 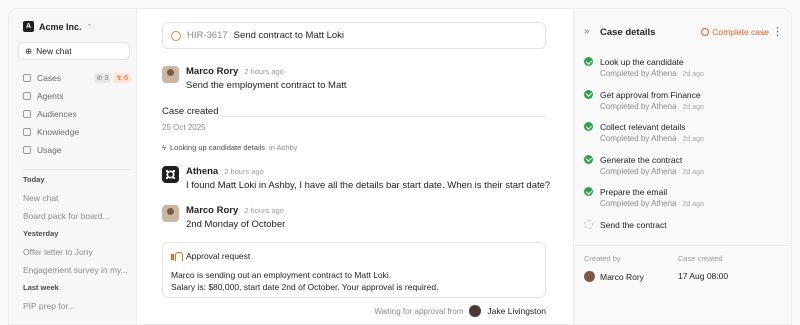 What do you see at coordinates (77, 169) in the screenshot?
I see `sidebar-divider` at bounding box center [77, 169].